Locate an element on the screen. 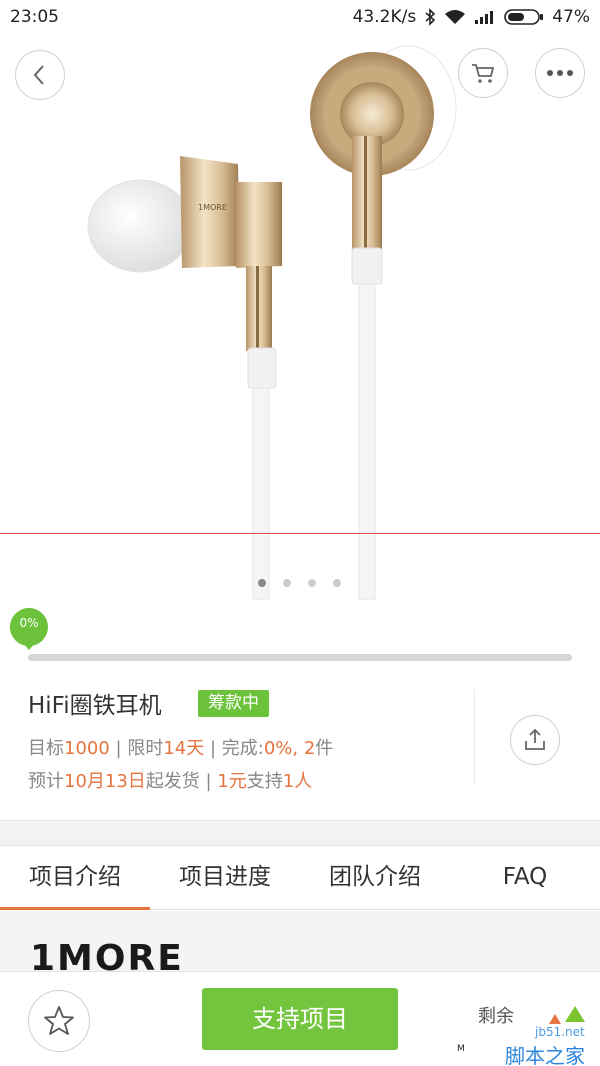 This screenshot has height=1066, width=600. ship-label: 预计 is located at coordinates (46, 781).